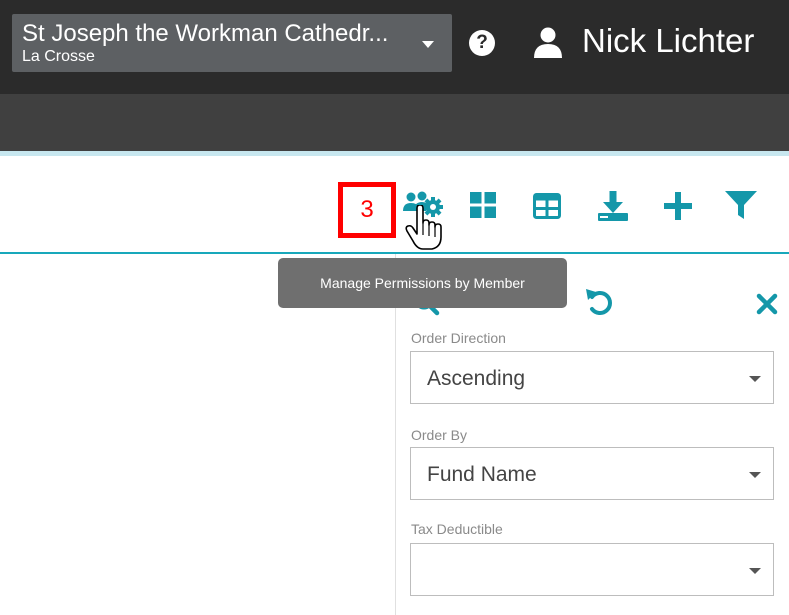  Describe the element at coordinates (548, 43) in the screenshot. I see `user-icon` at that location.